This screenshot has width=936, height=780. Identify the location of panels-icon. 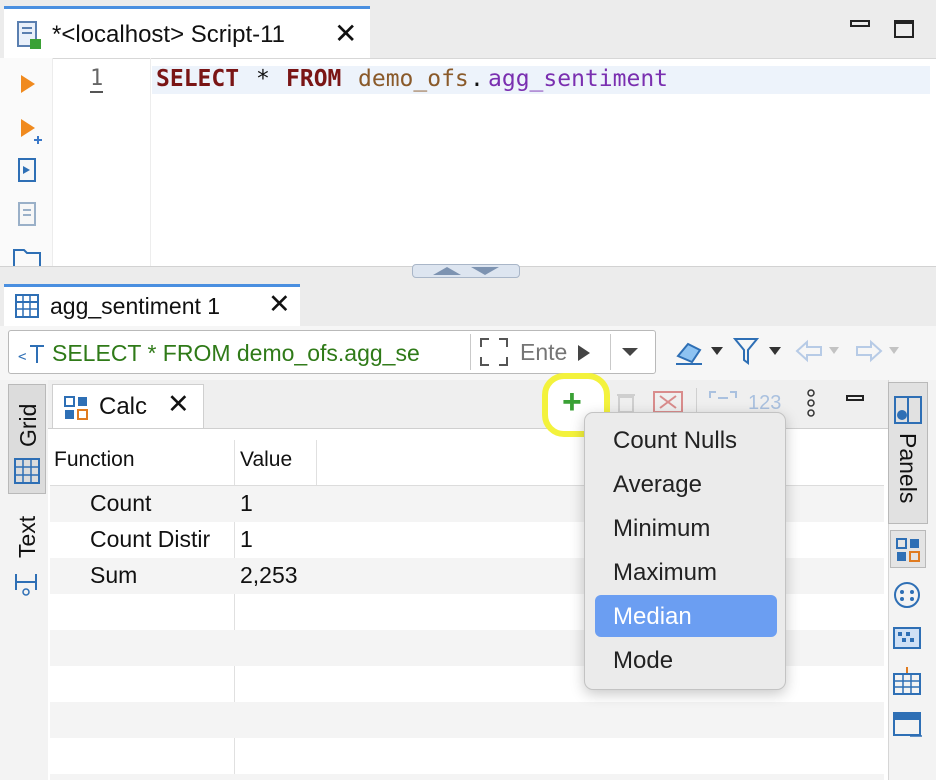
(908, 410).